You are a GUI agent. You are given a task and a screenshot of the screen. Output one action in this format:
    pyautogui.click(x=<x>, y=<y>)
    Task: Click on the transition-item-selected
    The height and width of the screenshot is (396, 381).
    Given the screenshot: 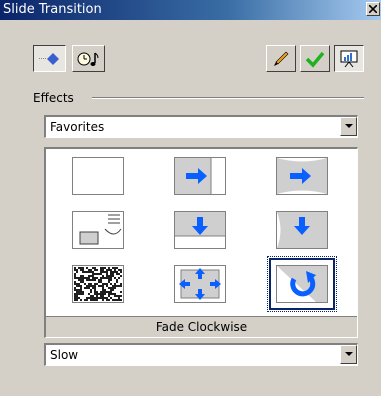 What is the action you would take?
    pyautogui.click(x=302, y=284)
    